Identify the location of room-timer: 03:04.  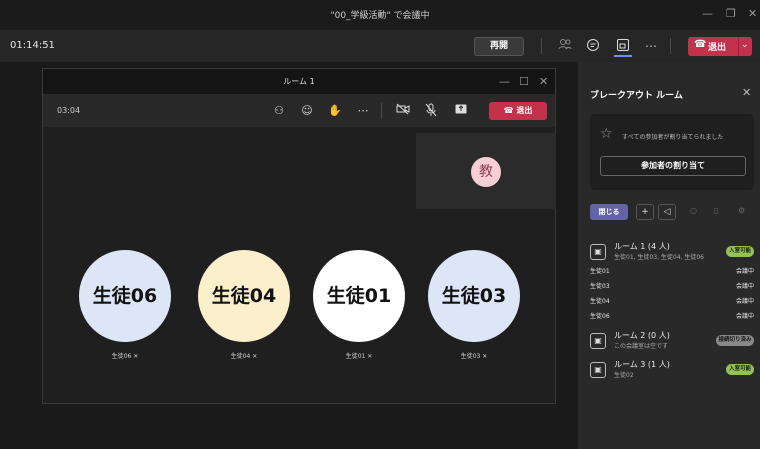
(69, 110).